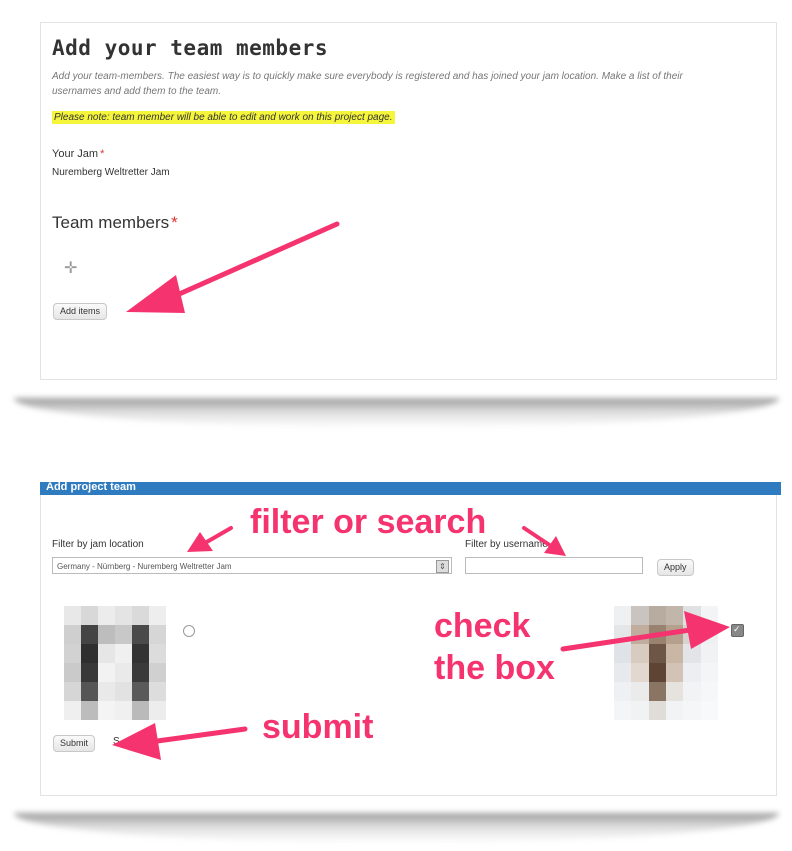 The image size is (792, 851). What do you see at coordinates (626, 639) in the screenshot?
I see `arrow-to-checkbox` at bounding box center [626, 639].